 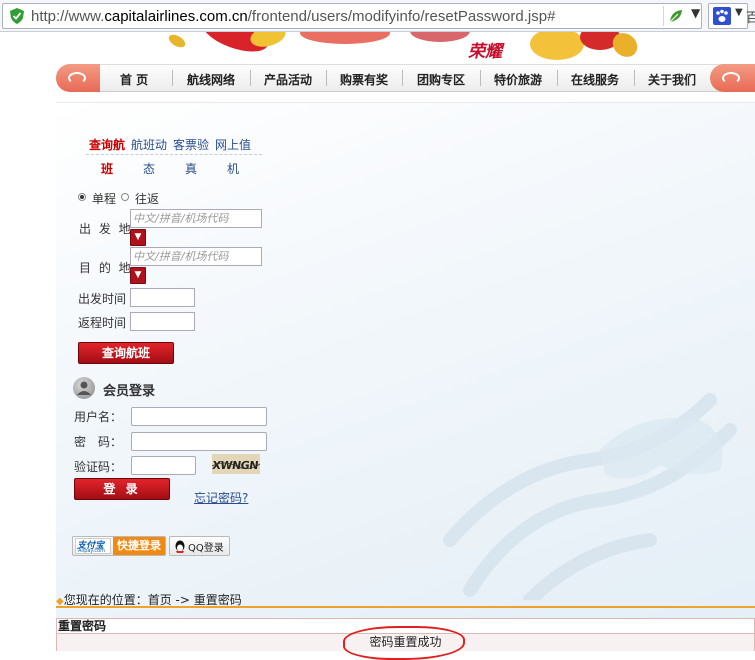 I want to click on search-box-partial: 百, so click(x=750, y=16).